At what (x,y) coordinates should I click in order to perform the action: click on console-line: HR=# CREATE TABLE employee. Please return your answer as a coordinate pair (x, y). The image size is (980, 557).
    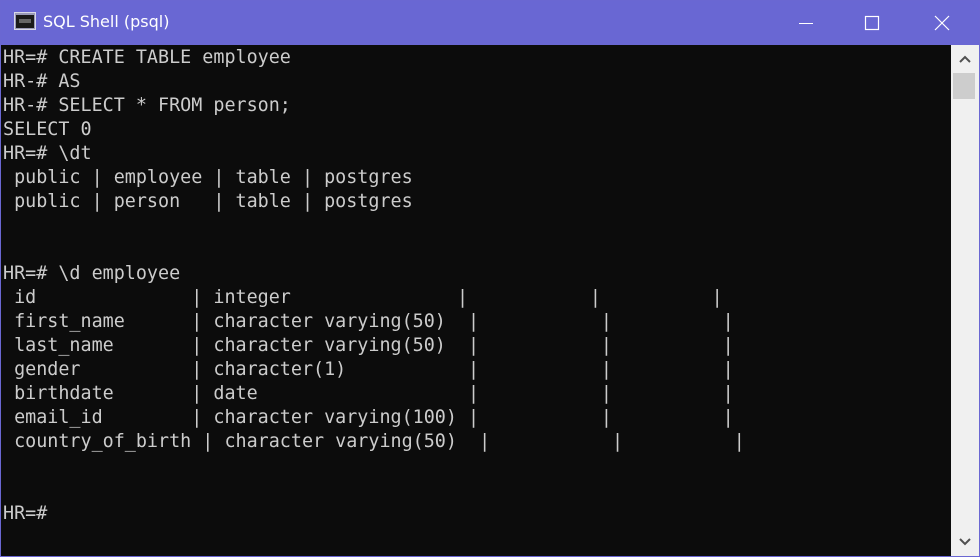
    Looking at the image, I should click on (147, 57).